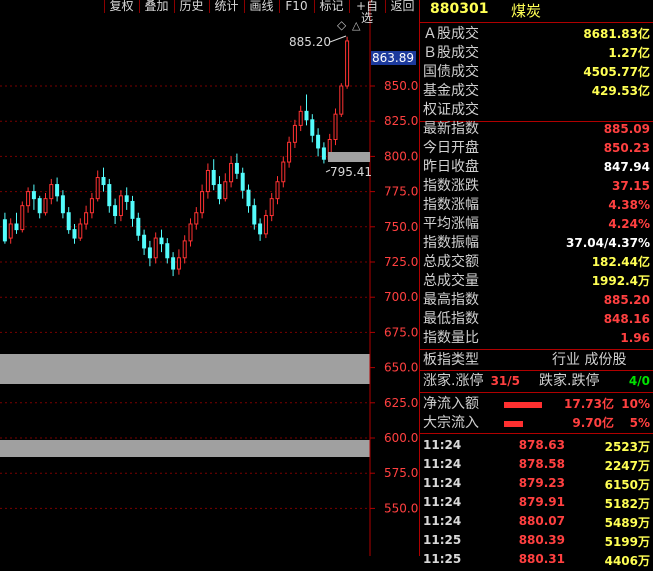 The height and width of the screenshot is (571, 653). Describe the element at coordinates (589, 360) in the screenshot. I see `board-type-value: 行业 成份股` at that location.